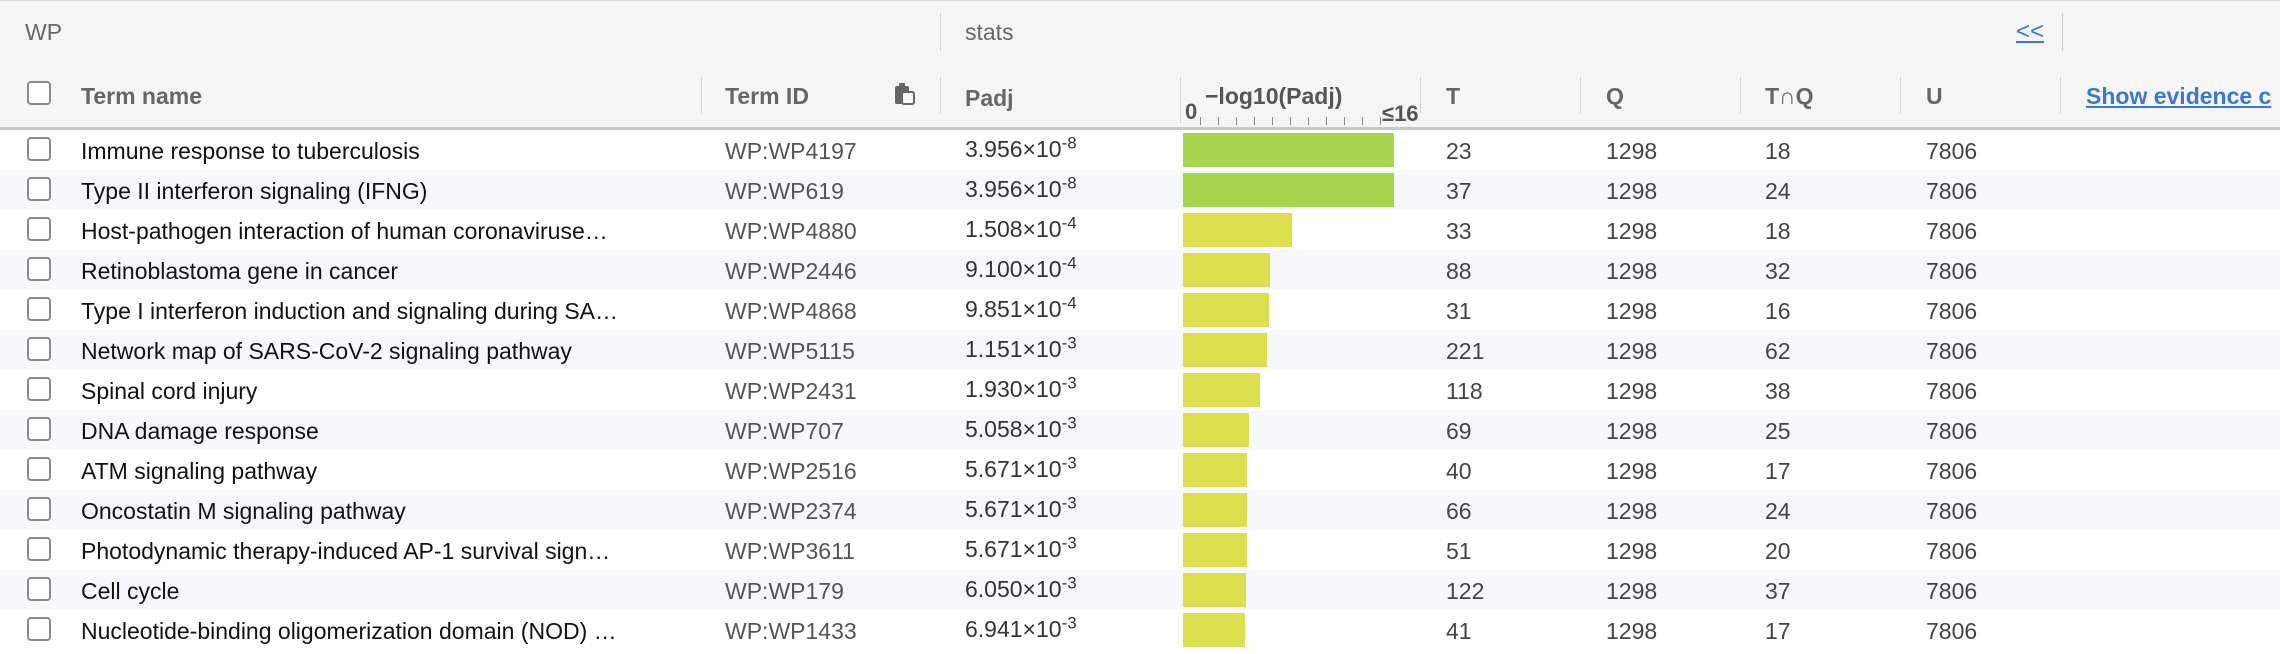 The width and height of the screenshot is (2280, 654). Describe the element at coordinates (791, 391) in the screenshot. I see `term-id: WP:WP2431` at that location.